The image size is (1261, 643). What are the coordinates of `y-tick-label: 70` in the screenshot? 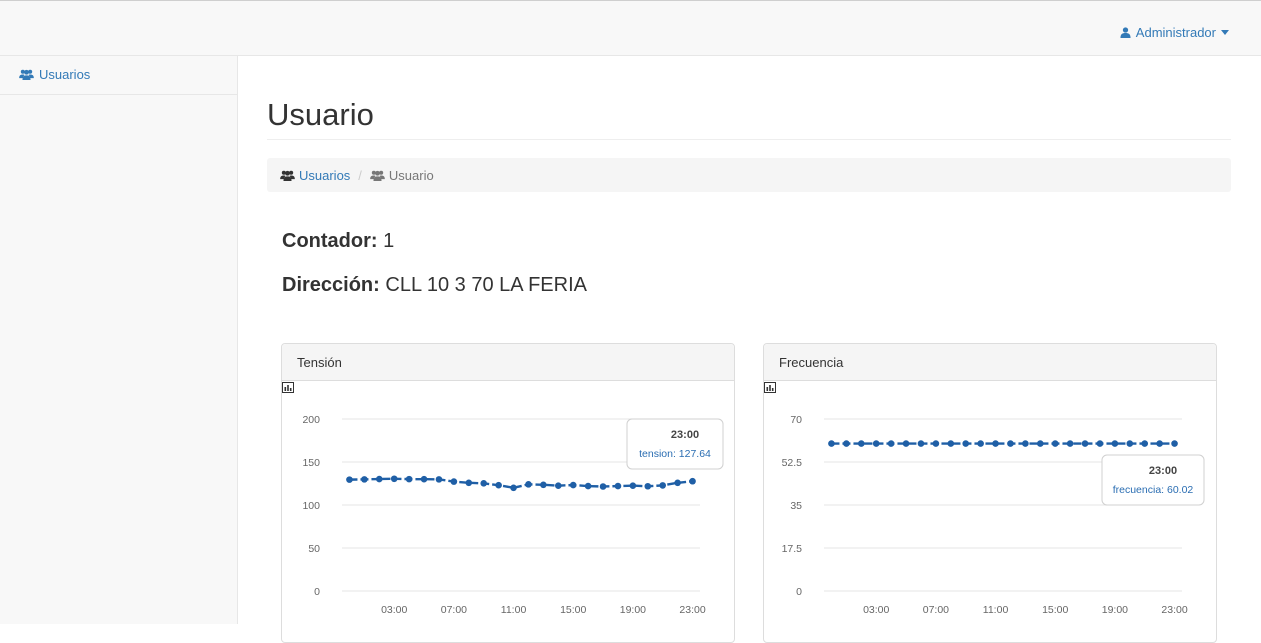 It's located at (796, 420).